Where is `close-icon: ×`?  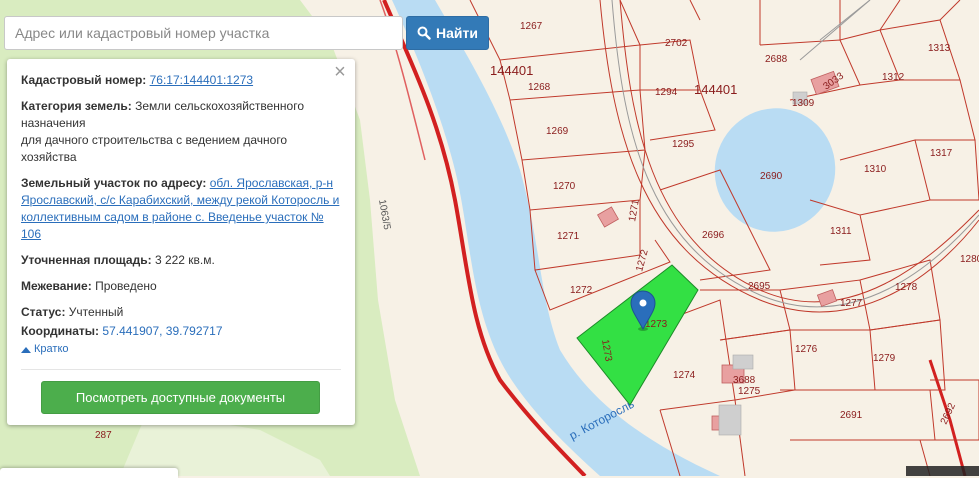
close-icon: × is located at coordinates (340, 72).